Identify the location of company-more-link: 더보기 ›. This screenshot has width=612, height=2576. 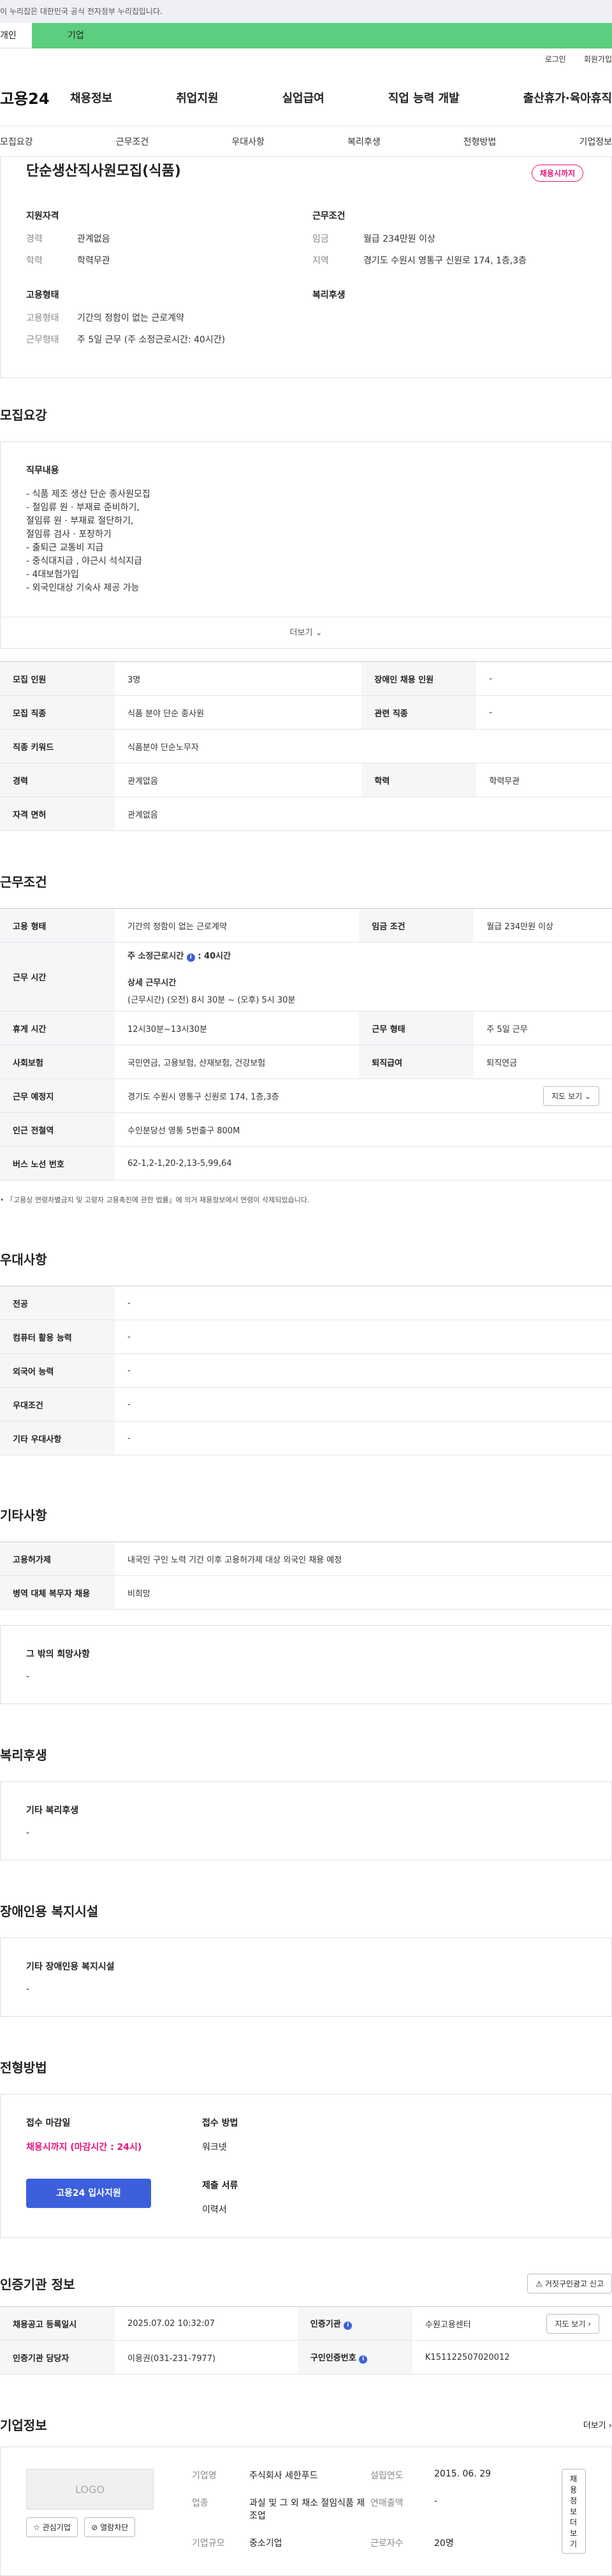
(597, 2424).